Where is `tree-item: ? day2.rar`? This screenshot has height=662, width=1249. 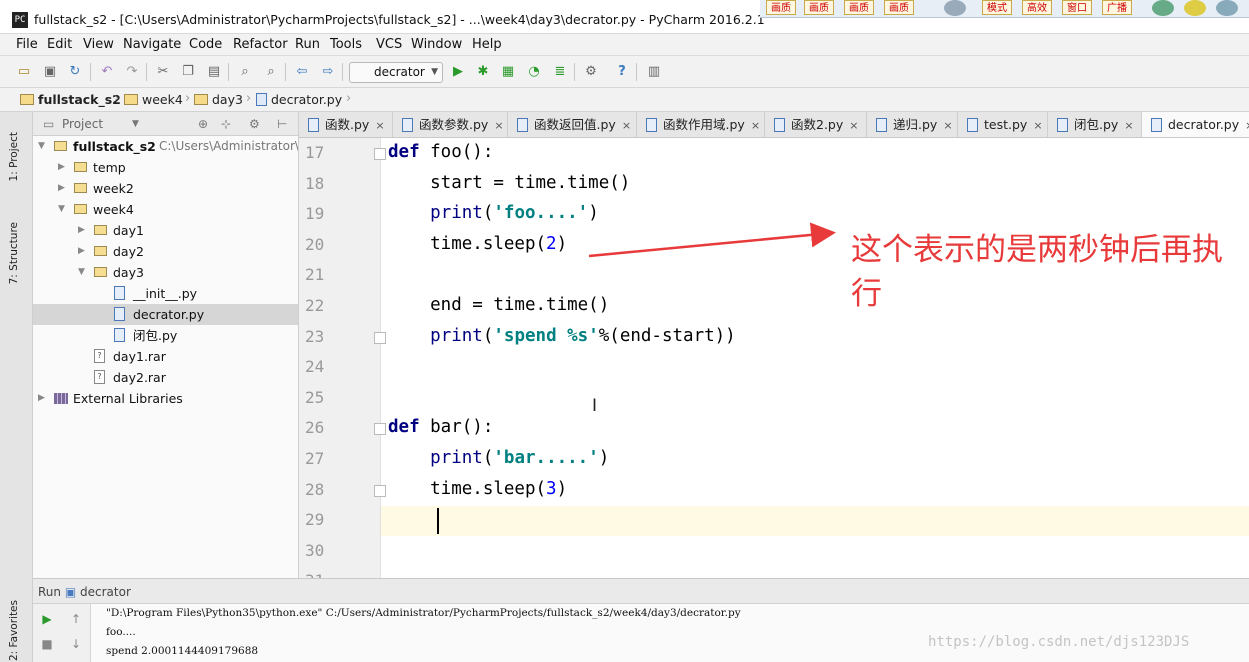
tree-item: ? day2.rar is located at coordinates (165, 377).